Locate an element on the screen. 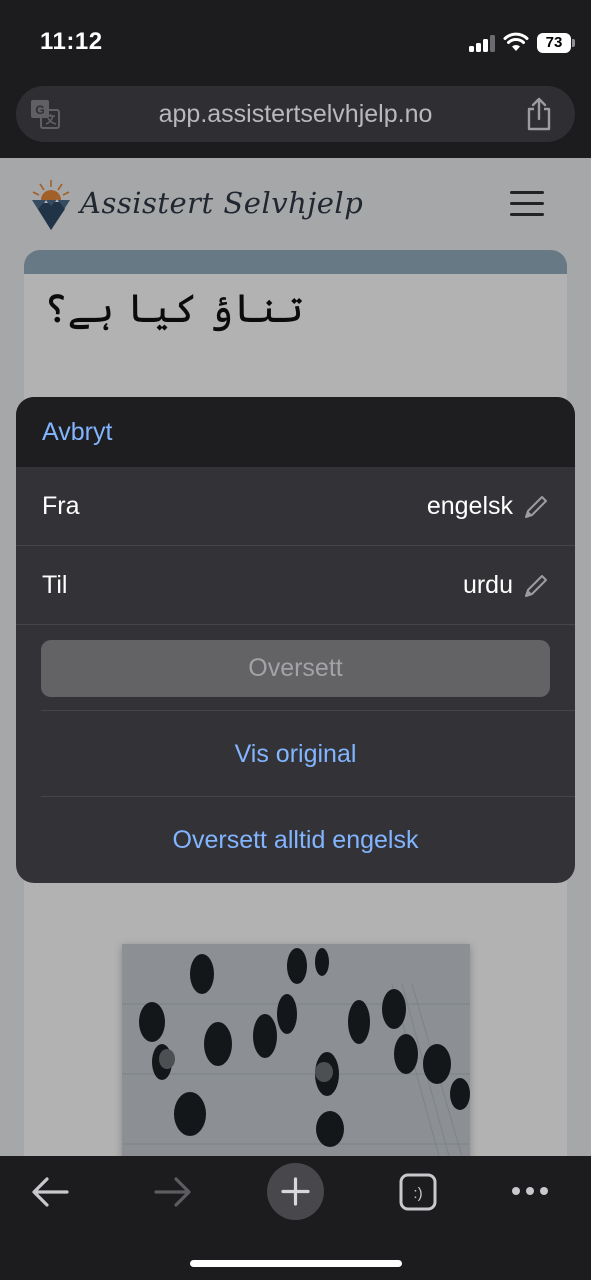 The image size is (591, 1280). browser-address-area: G app.assistertselvhjelp.no is located at coordinates (295, 119).